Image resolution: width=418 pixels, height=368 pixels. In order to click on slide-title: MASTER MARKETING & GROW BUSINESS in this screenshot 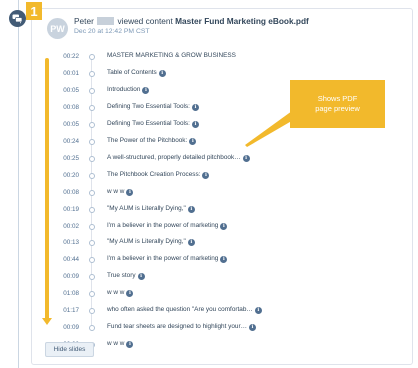, I will do `click(171, 55)`.